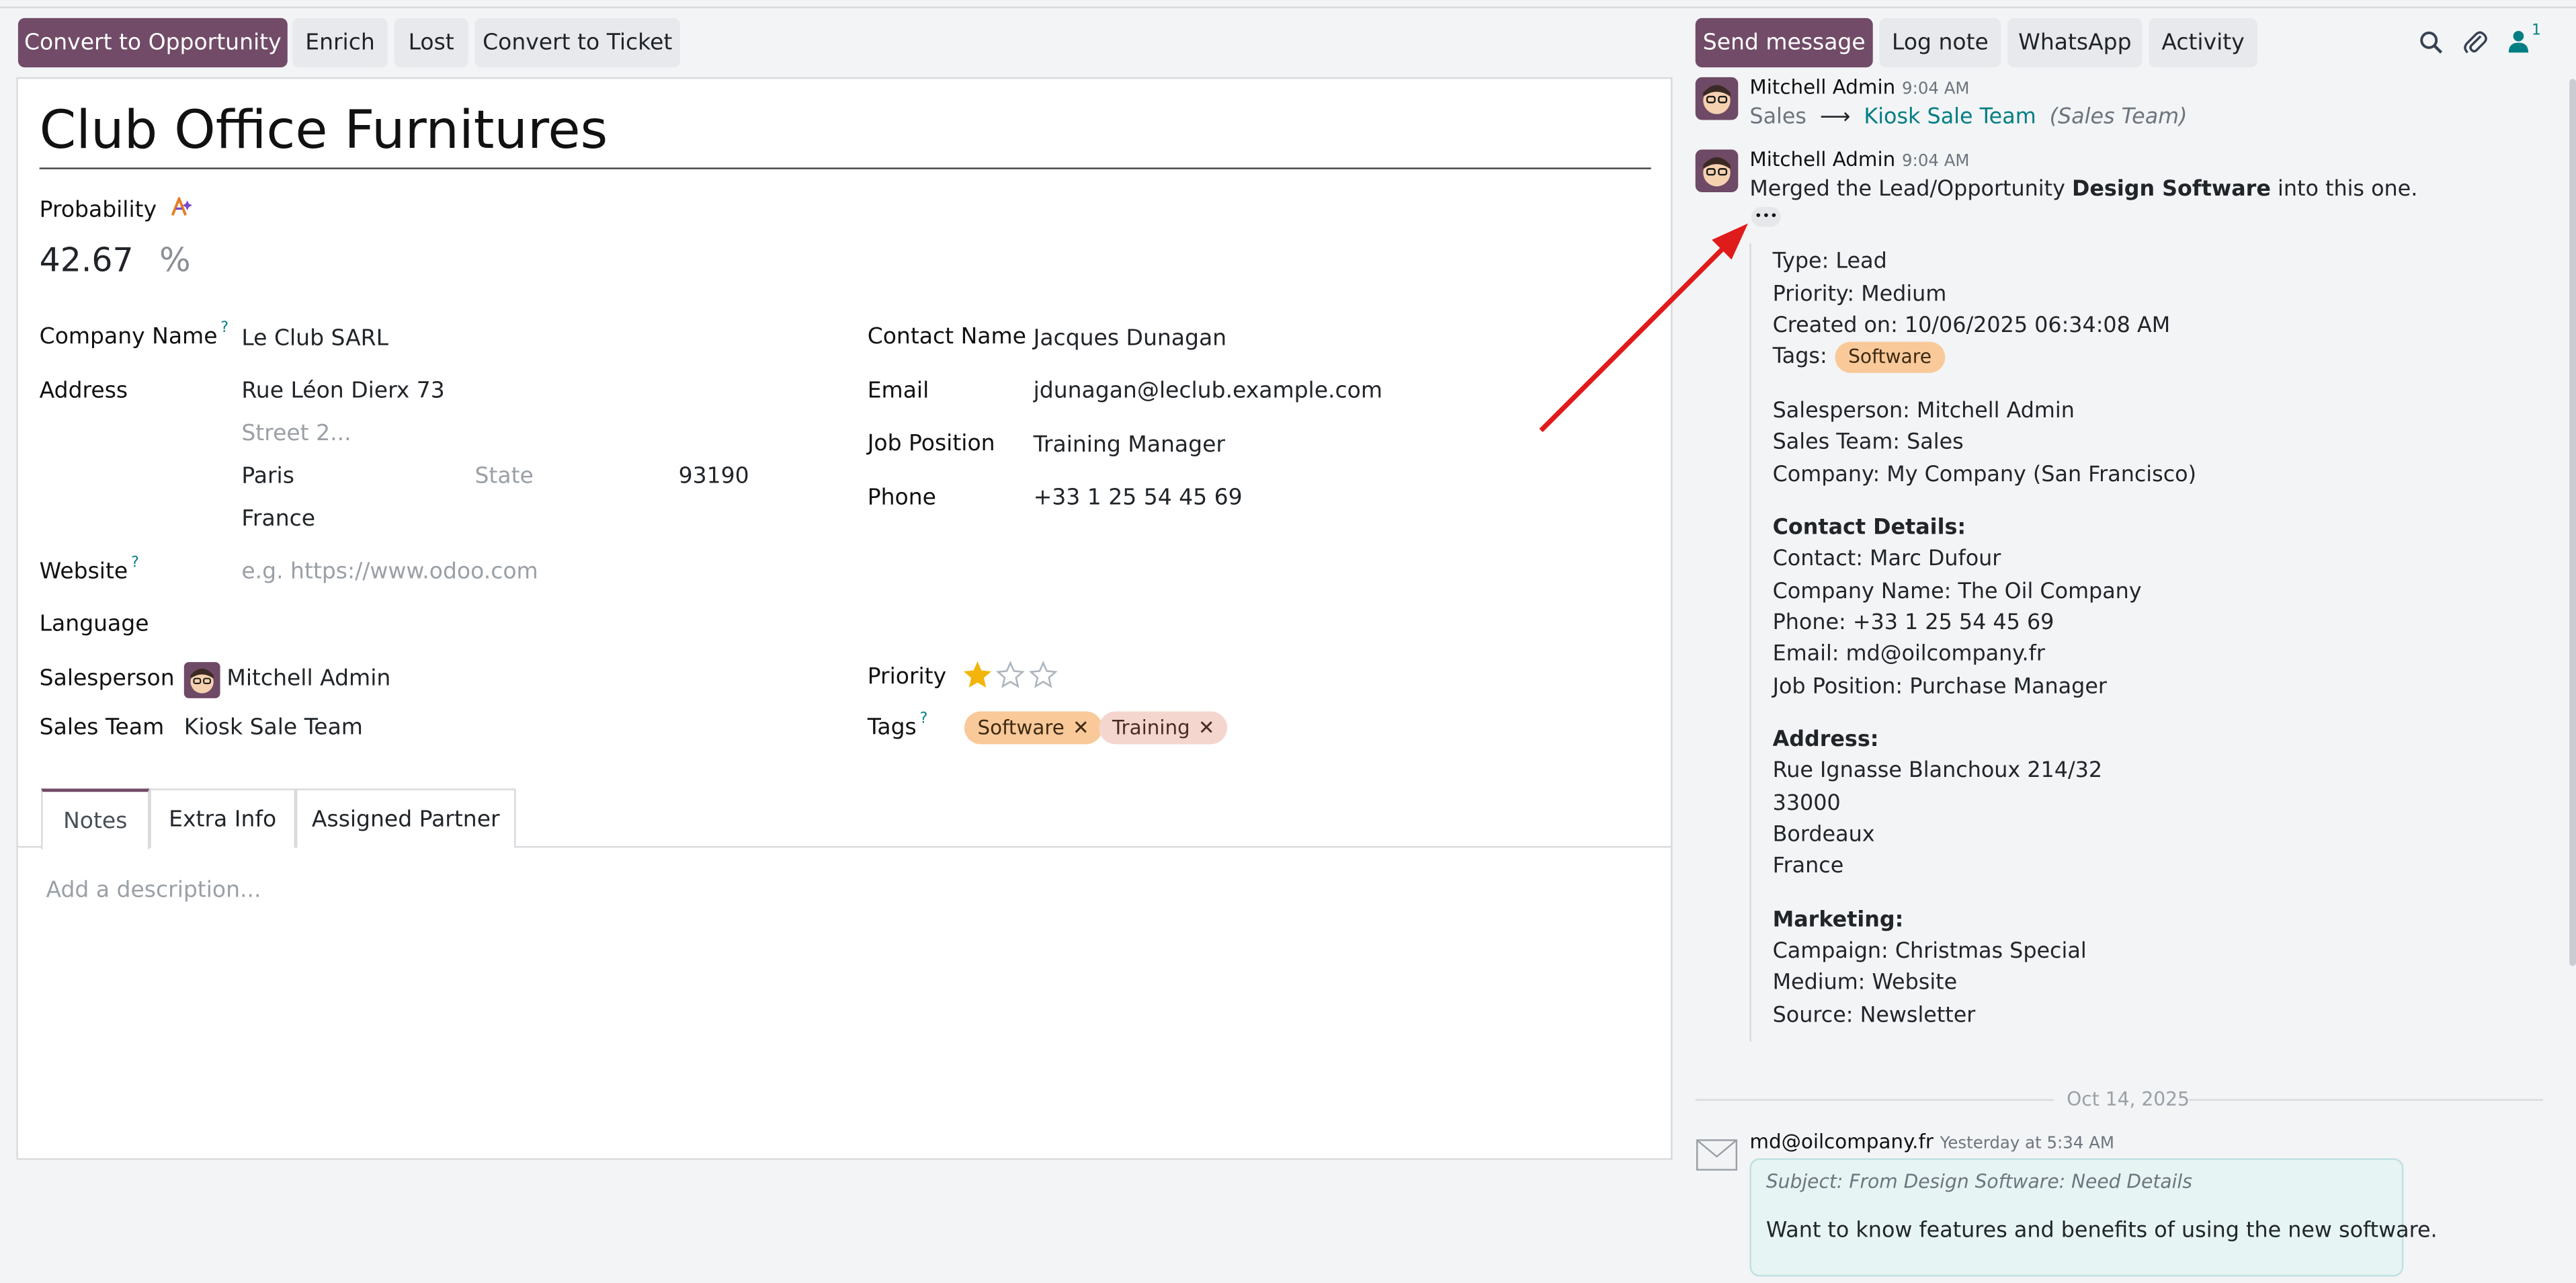 This screenshot has width=2576, height=1283. I want to click on website-input: e.g. https://www.odoo.com, so click(389, 571).